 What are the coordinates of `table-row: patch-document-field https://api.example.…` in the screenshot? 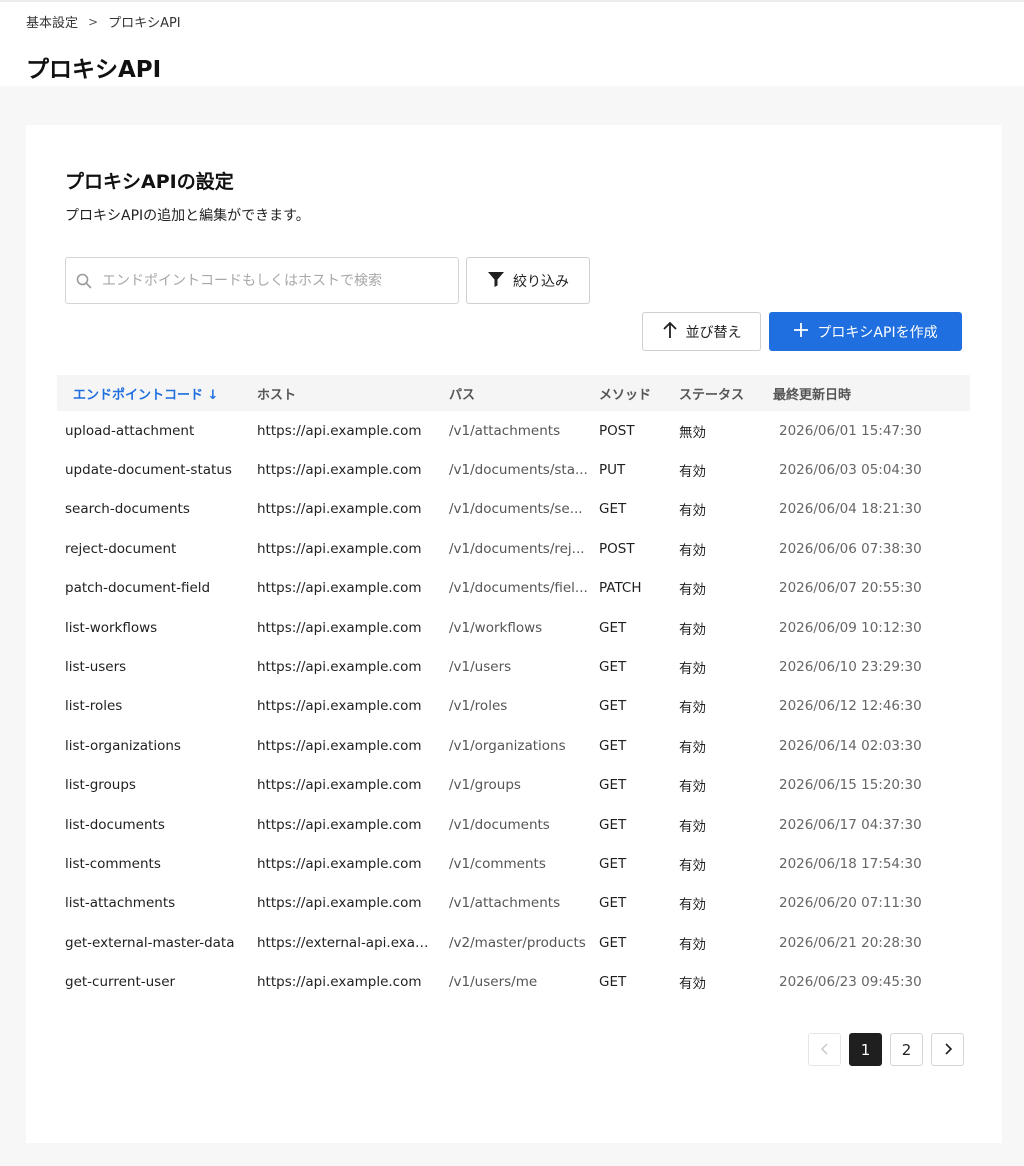 It's located at (513, 588).